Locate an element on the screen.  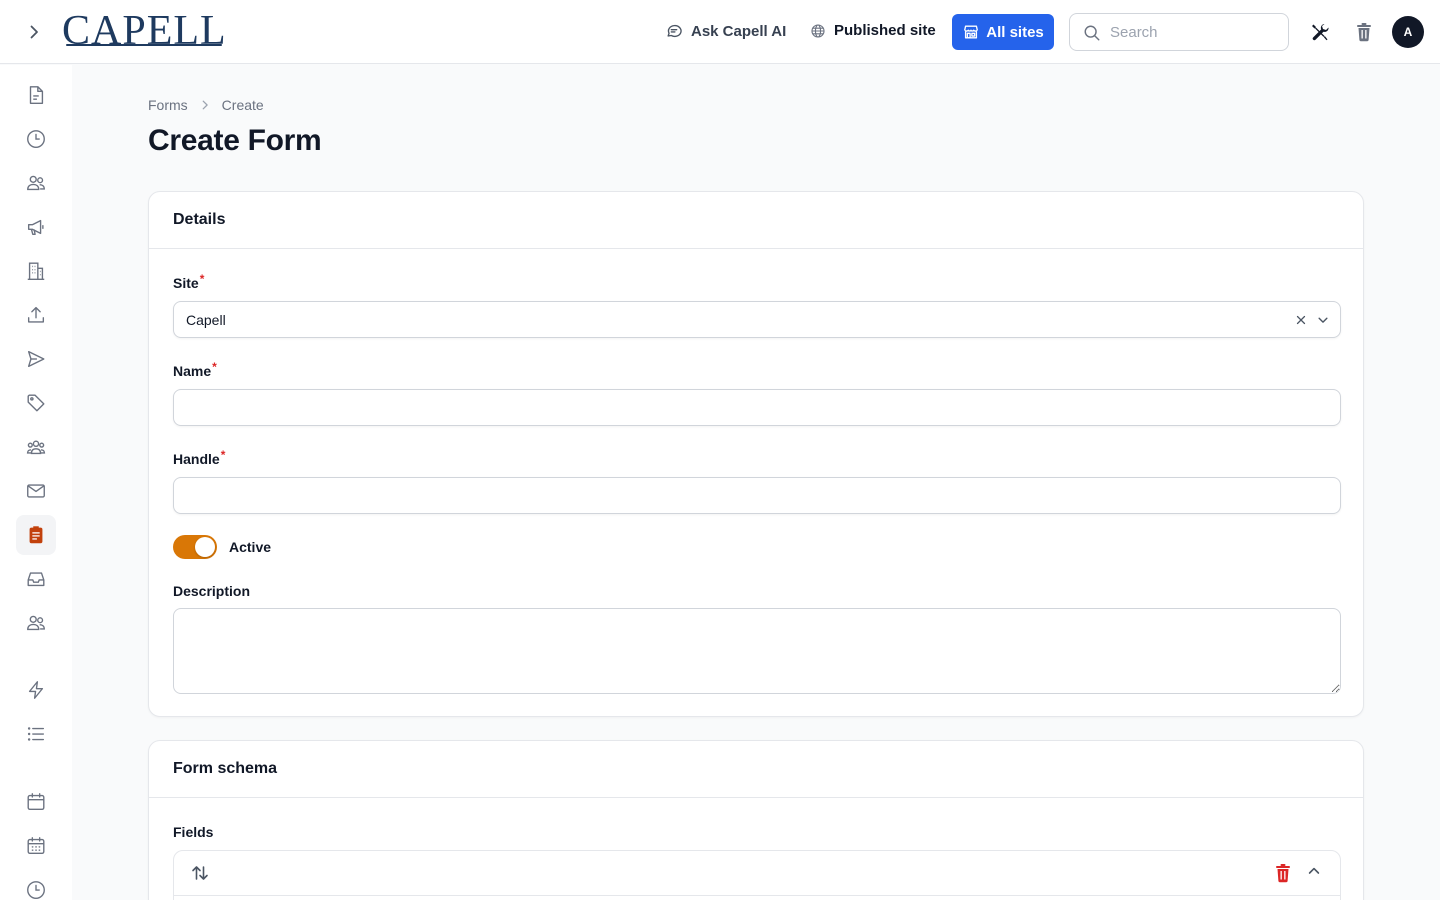
breadcrumb: Forms Create is located at coordinates (206, 105).